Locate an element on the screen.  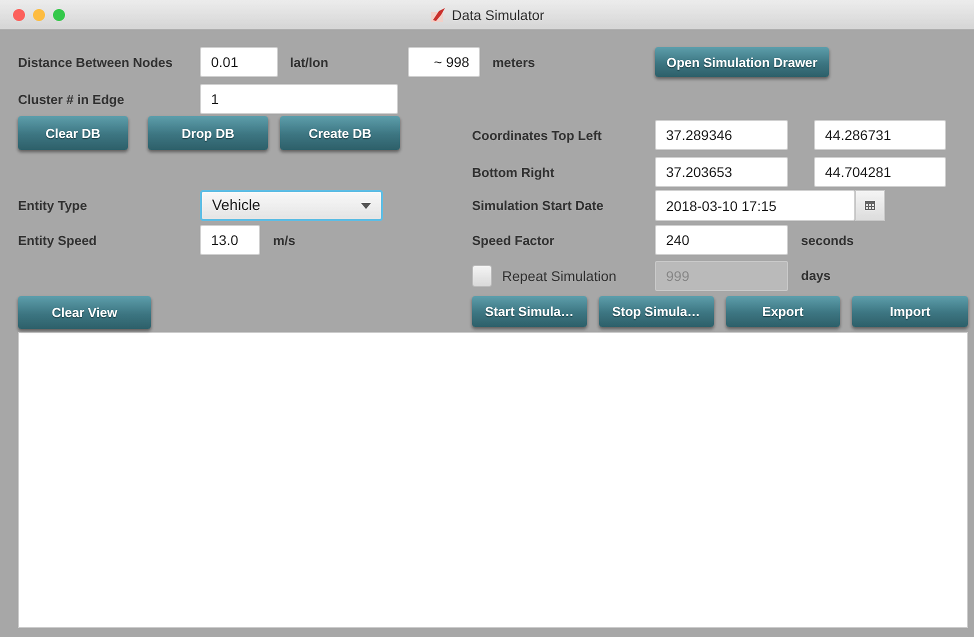
input-field: 0.01 is located at coordinates (239, 62).